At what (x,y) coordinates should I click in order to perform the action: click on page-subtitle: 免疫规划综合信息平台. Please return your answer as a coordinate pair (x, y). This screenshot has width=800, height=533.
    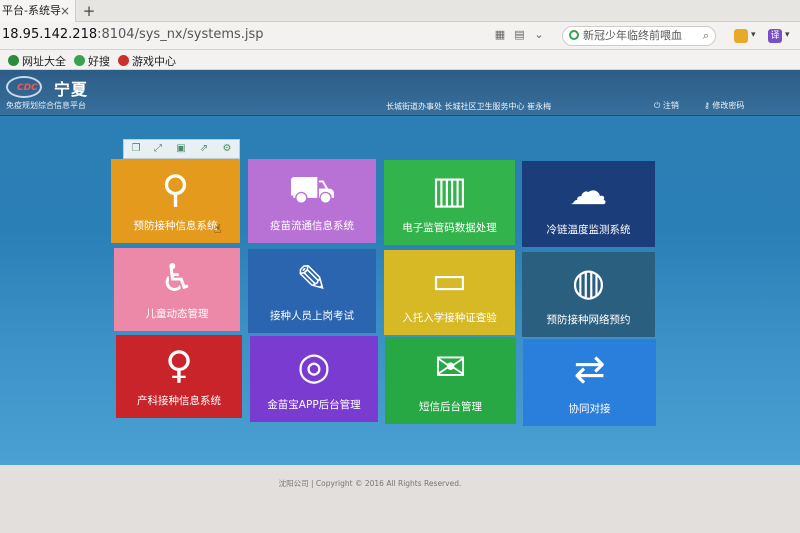
    Looking at the image, I should click on (46, 105).